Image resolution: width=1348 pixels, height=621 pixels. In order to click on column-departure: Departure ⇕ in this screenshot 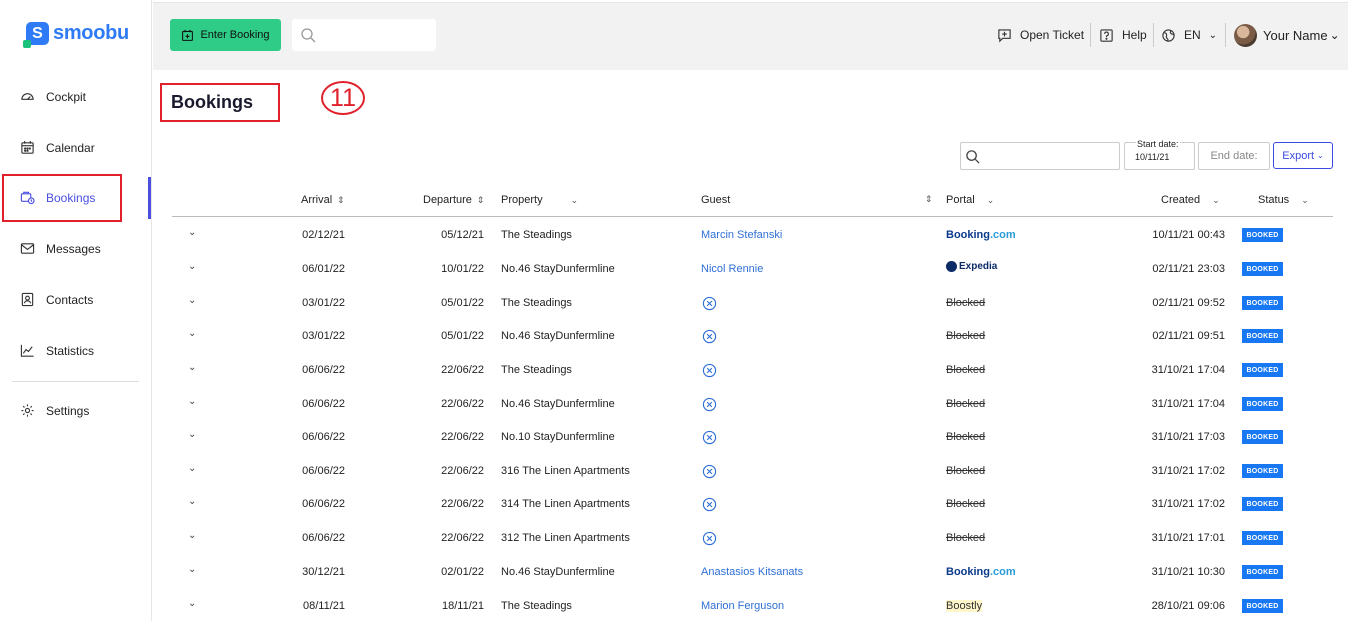, I will do `click(453, 200)`.